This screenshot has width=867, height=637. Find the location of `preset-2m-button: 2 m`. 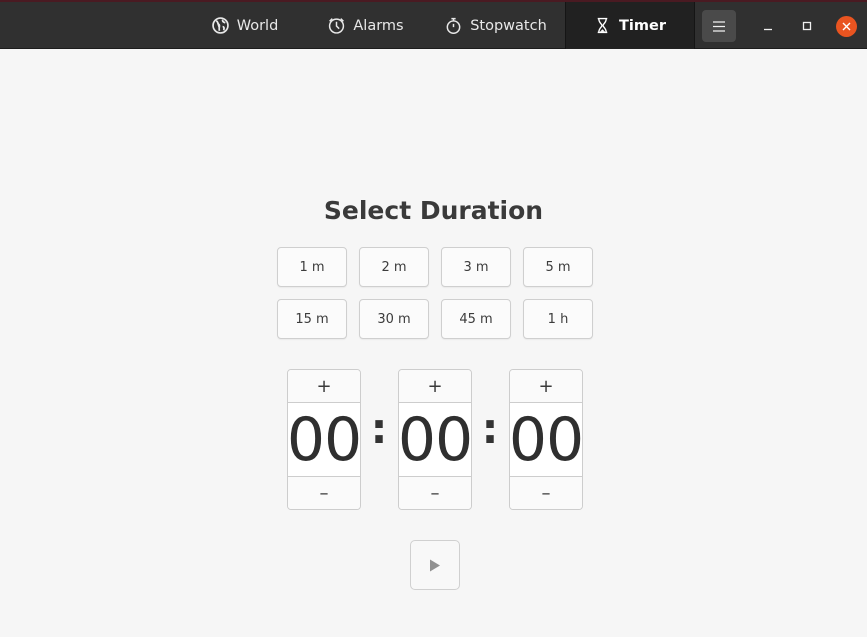

preset-2m-button: 2 m is located at coordinates (394, 267).